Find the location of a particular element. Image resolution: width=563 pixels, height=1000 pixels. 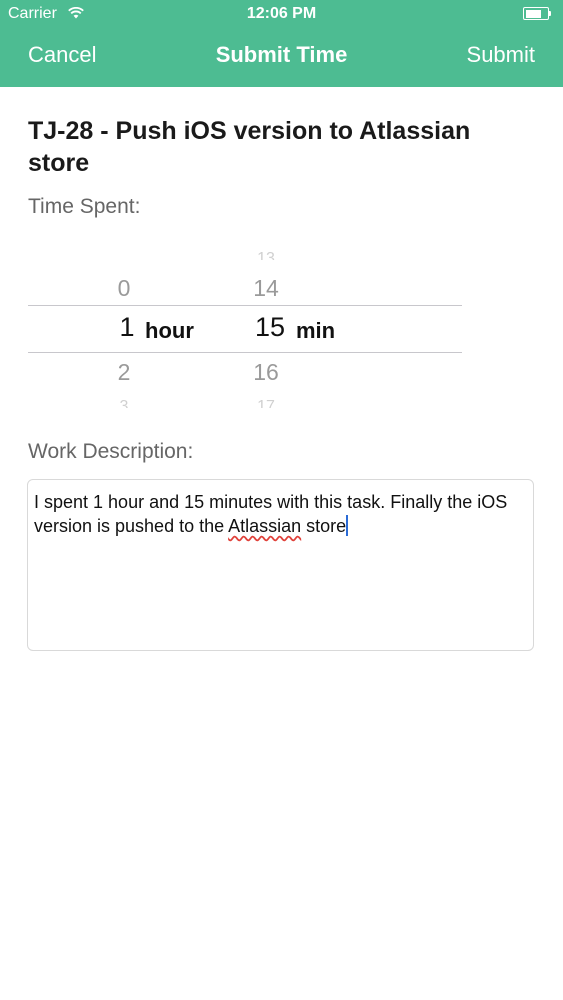

picker-divider-top is located at coordinates (245, 305).